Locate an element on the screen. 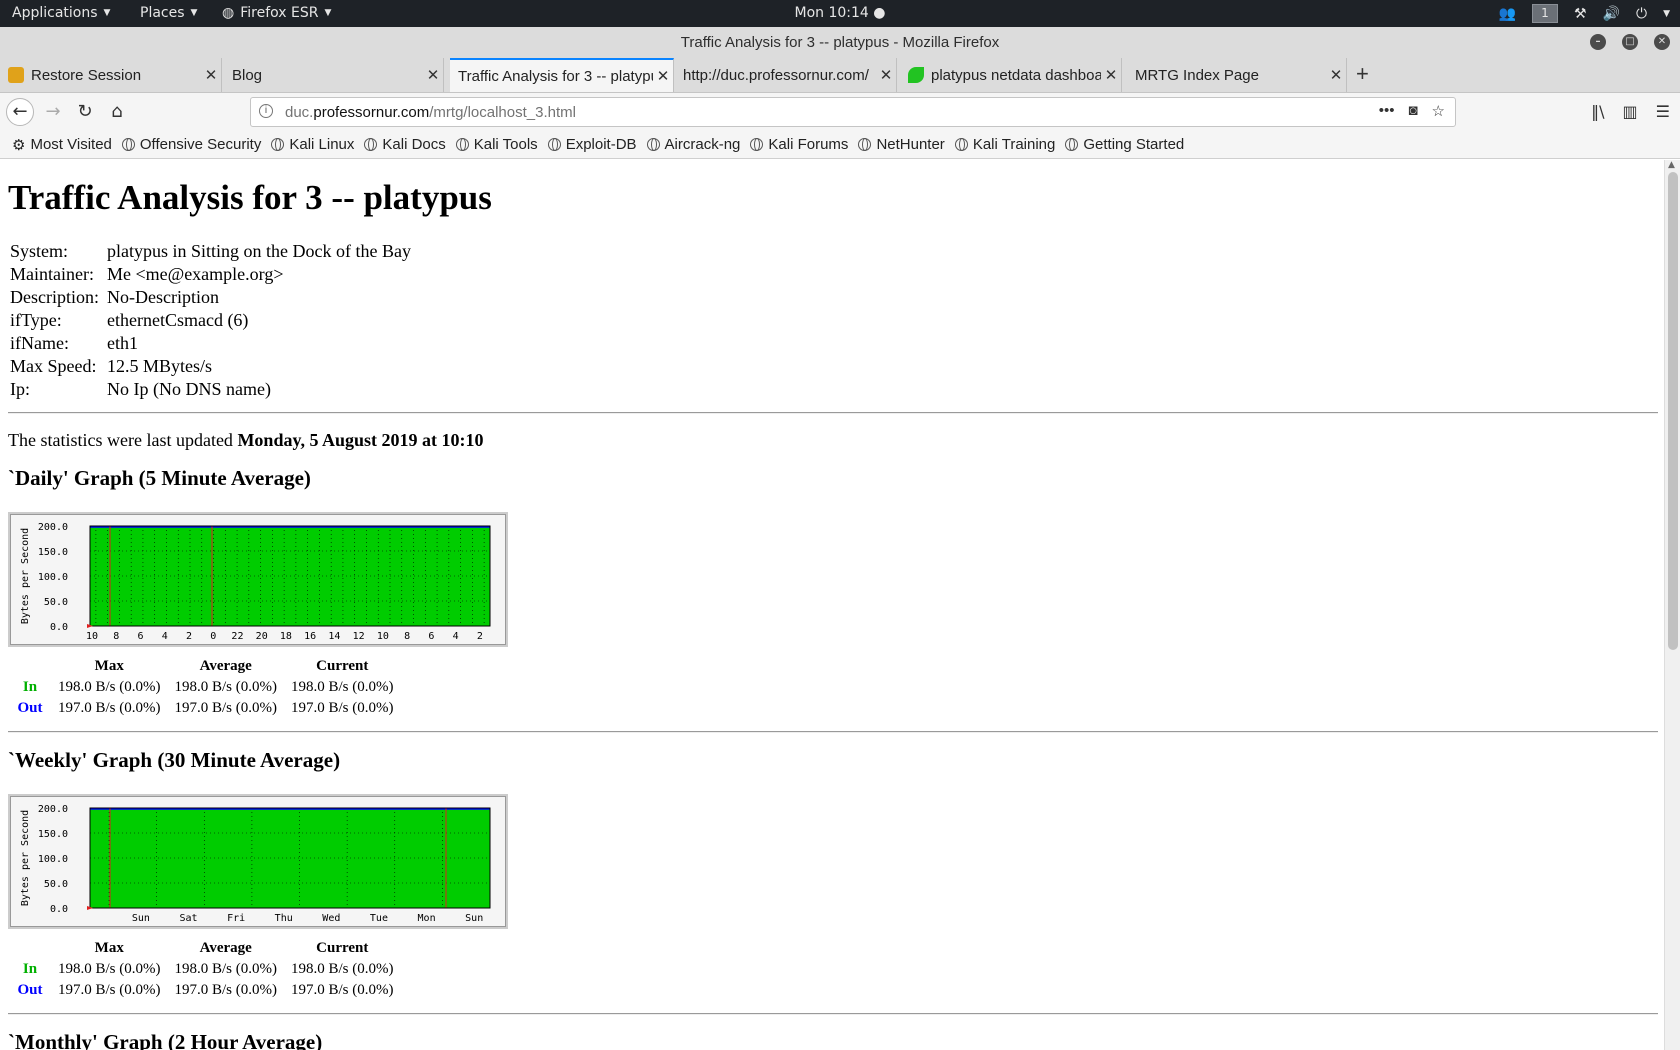 The width and height of the screenshot is (1680, 1050). tab-duc-professornur: http://duc.professornur.com/ ✕ is located at coordinates (786, 75).